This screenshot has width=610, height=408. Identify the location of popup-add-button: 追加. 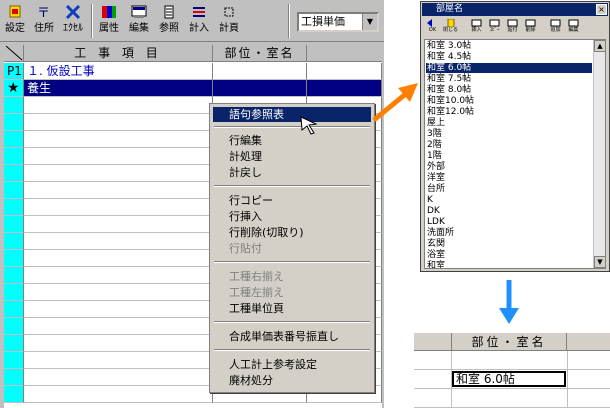
(555, 27).